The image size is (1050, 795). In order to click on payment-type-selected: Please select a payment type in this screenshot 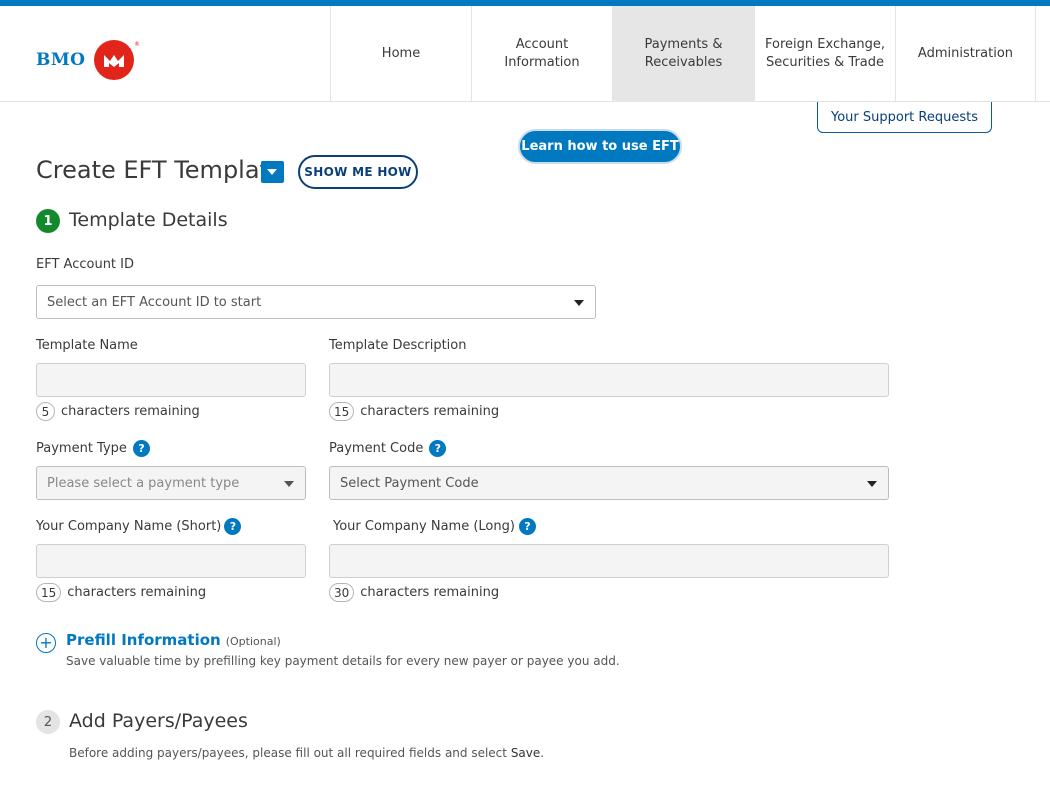, I will do `click(143, 483)`.